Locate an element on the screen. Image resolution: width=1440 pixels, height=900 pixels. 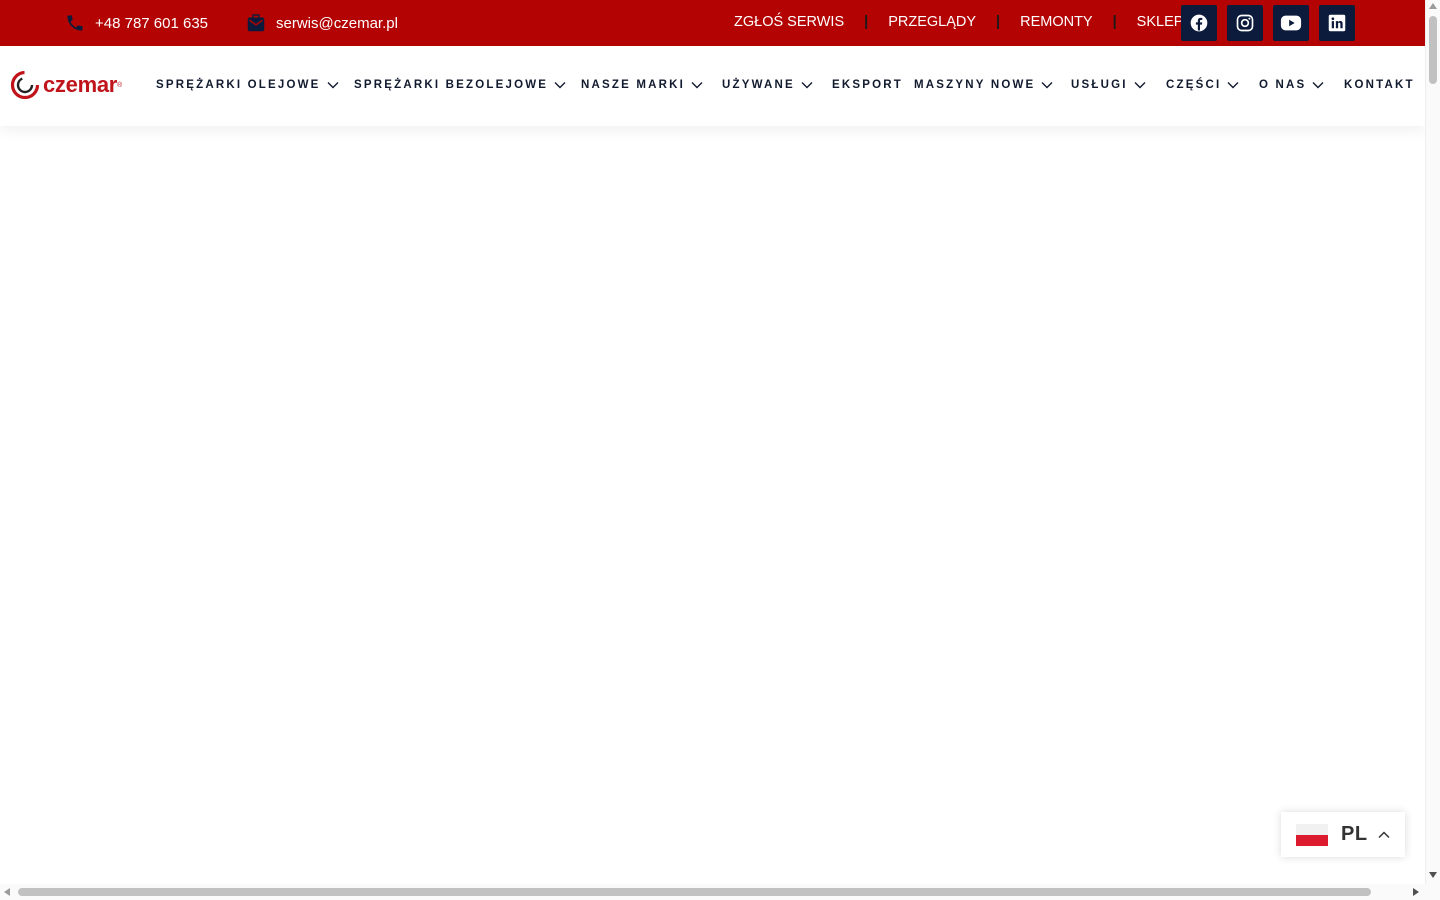
nav-item-sprezarki-bezolejowe: SPRĘŻARKI BEZOLEJOWE is located at coordinates (460, 85).